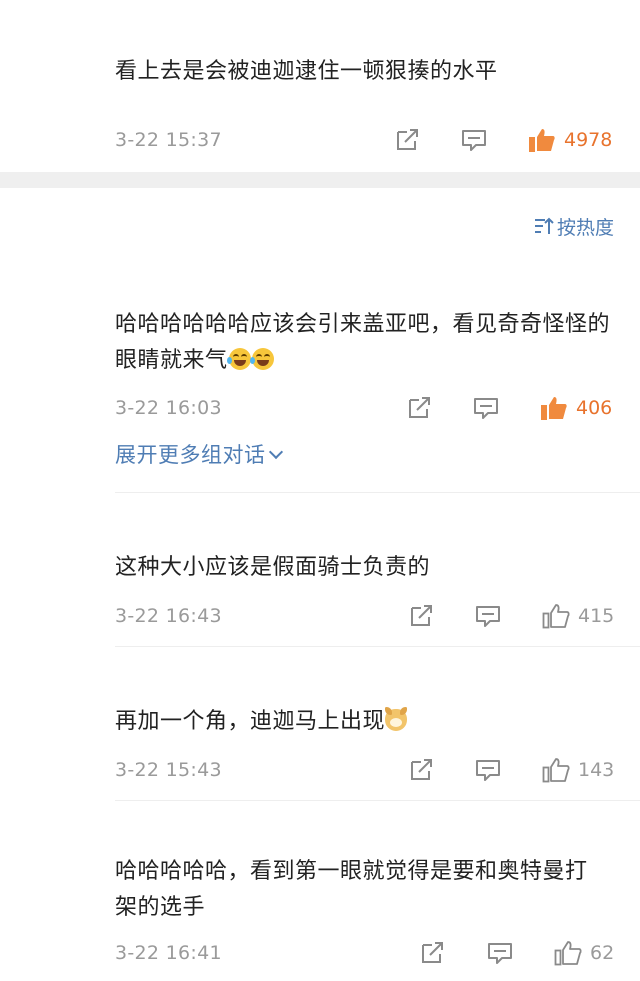 The width and height of the screenshot is (640, 981). What do you see at coordinates (199, 455) in the screenshot?
I see `expand-conversation-link: 展开更多组对话` at bounding box center [199, 455].